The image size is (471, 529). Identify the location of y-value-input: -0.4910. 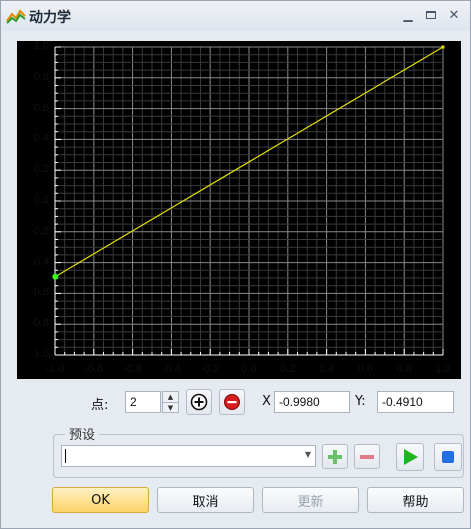
(415, 402).